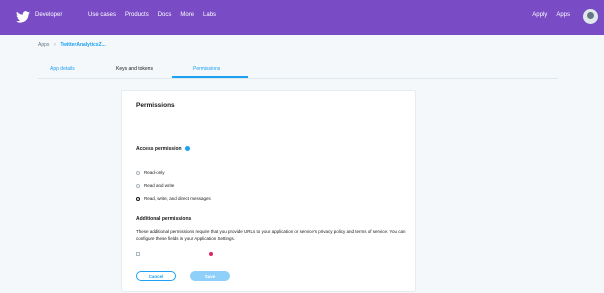 The image size is (604, 293). I want to click on radio-label: Read-only, so click(154, 172).